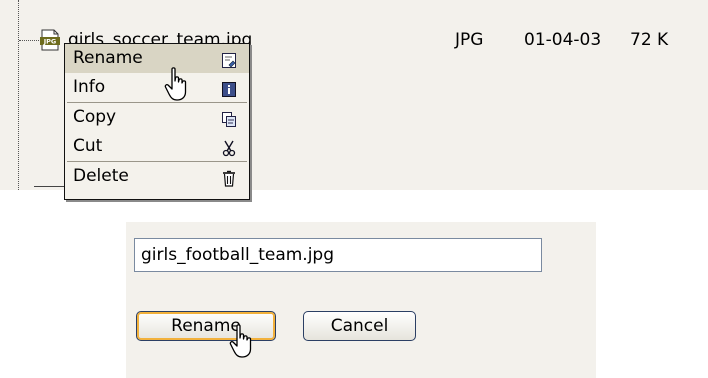 The height and width of the screenshot is (378, 708). What do you see at coordinates (229, 147) in the screenshot?
I see `scissors-icon` at bounding box center [229, 147].